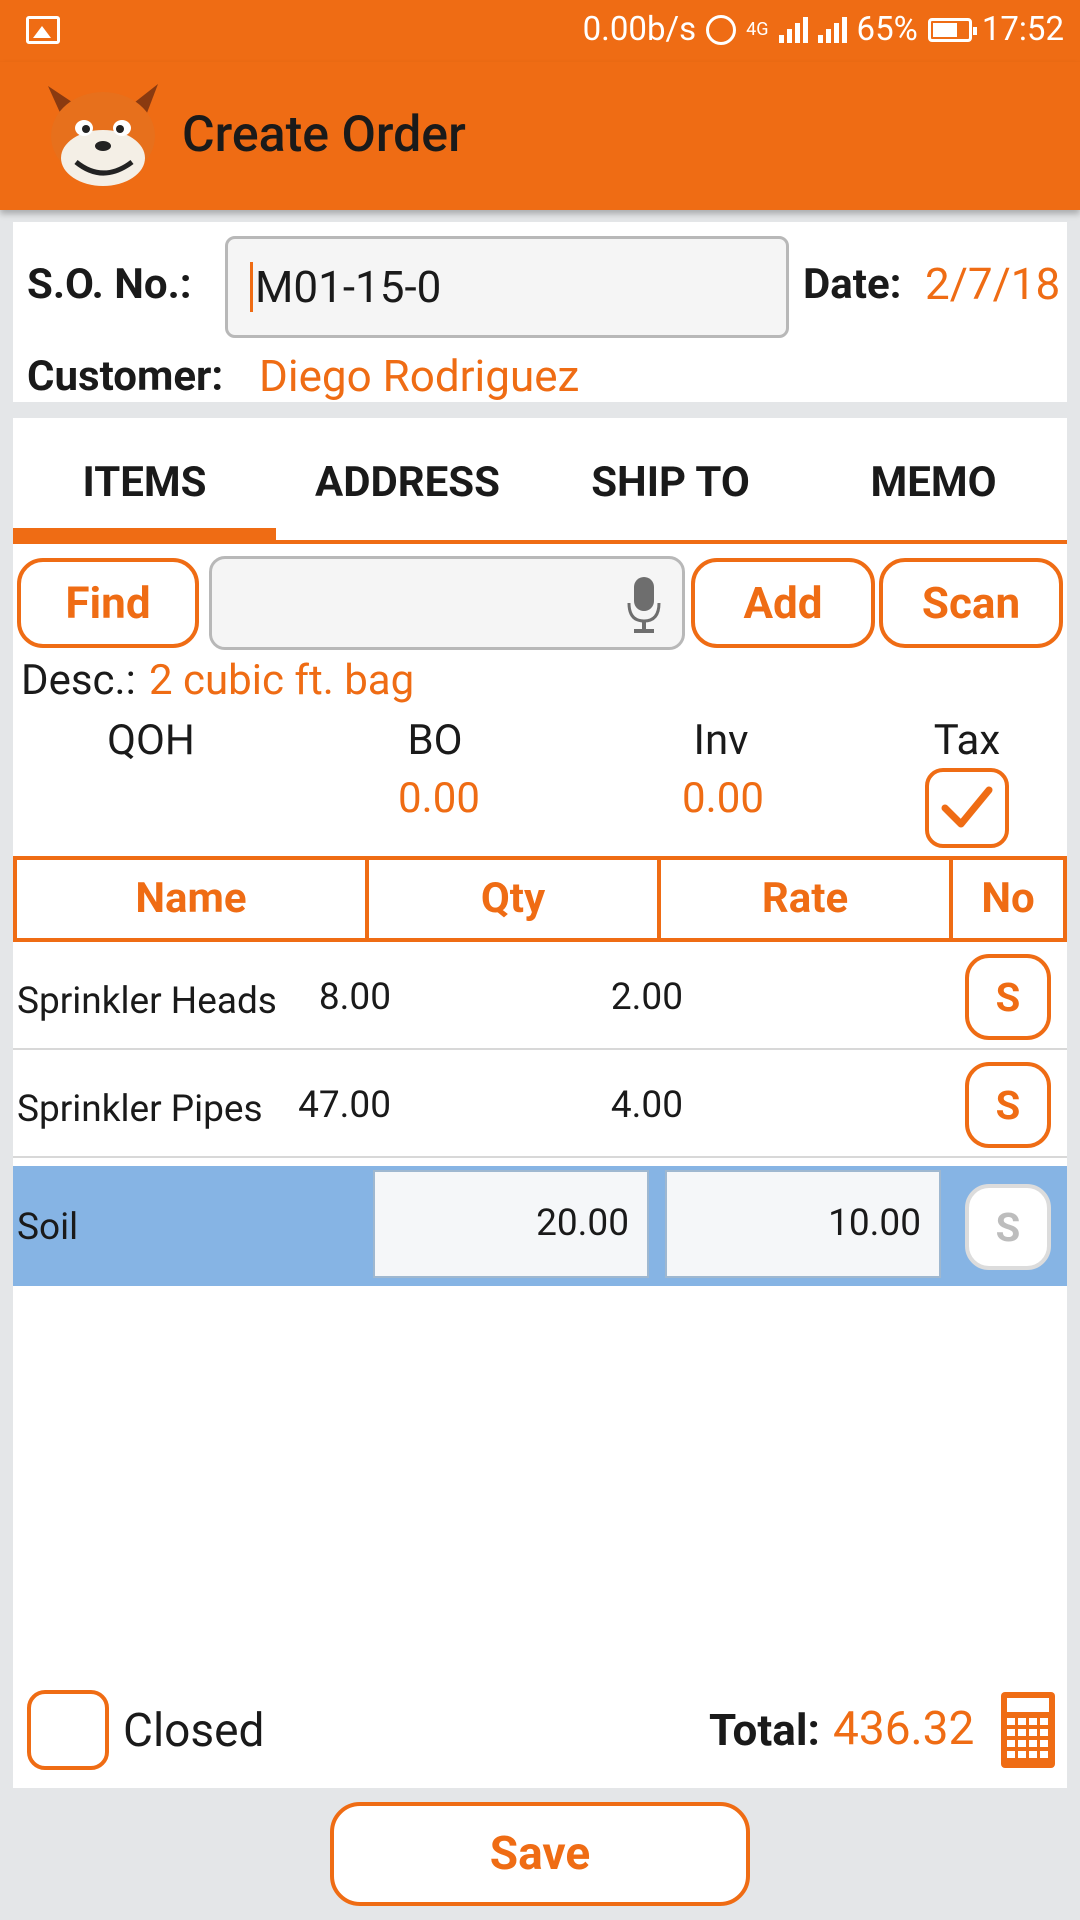 This screenshot has width=1080, height=1920. What do you see at coordinates (78, 680) in the screenshot?
I see `desc-label: Desc.:` at bounding box center [78, 680].